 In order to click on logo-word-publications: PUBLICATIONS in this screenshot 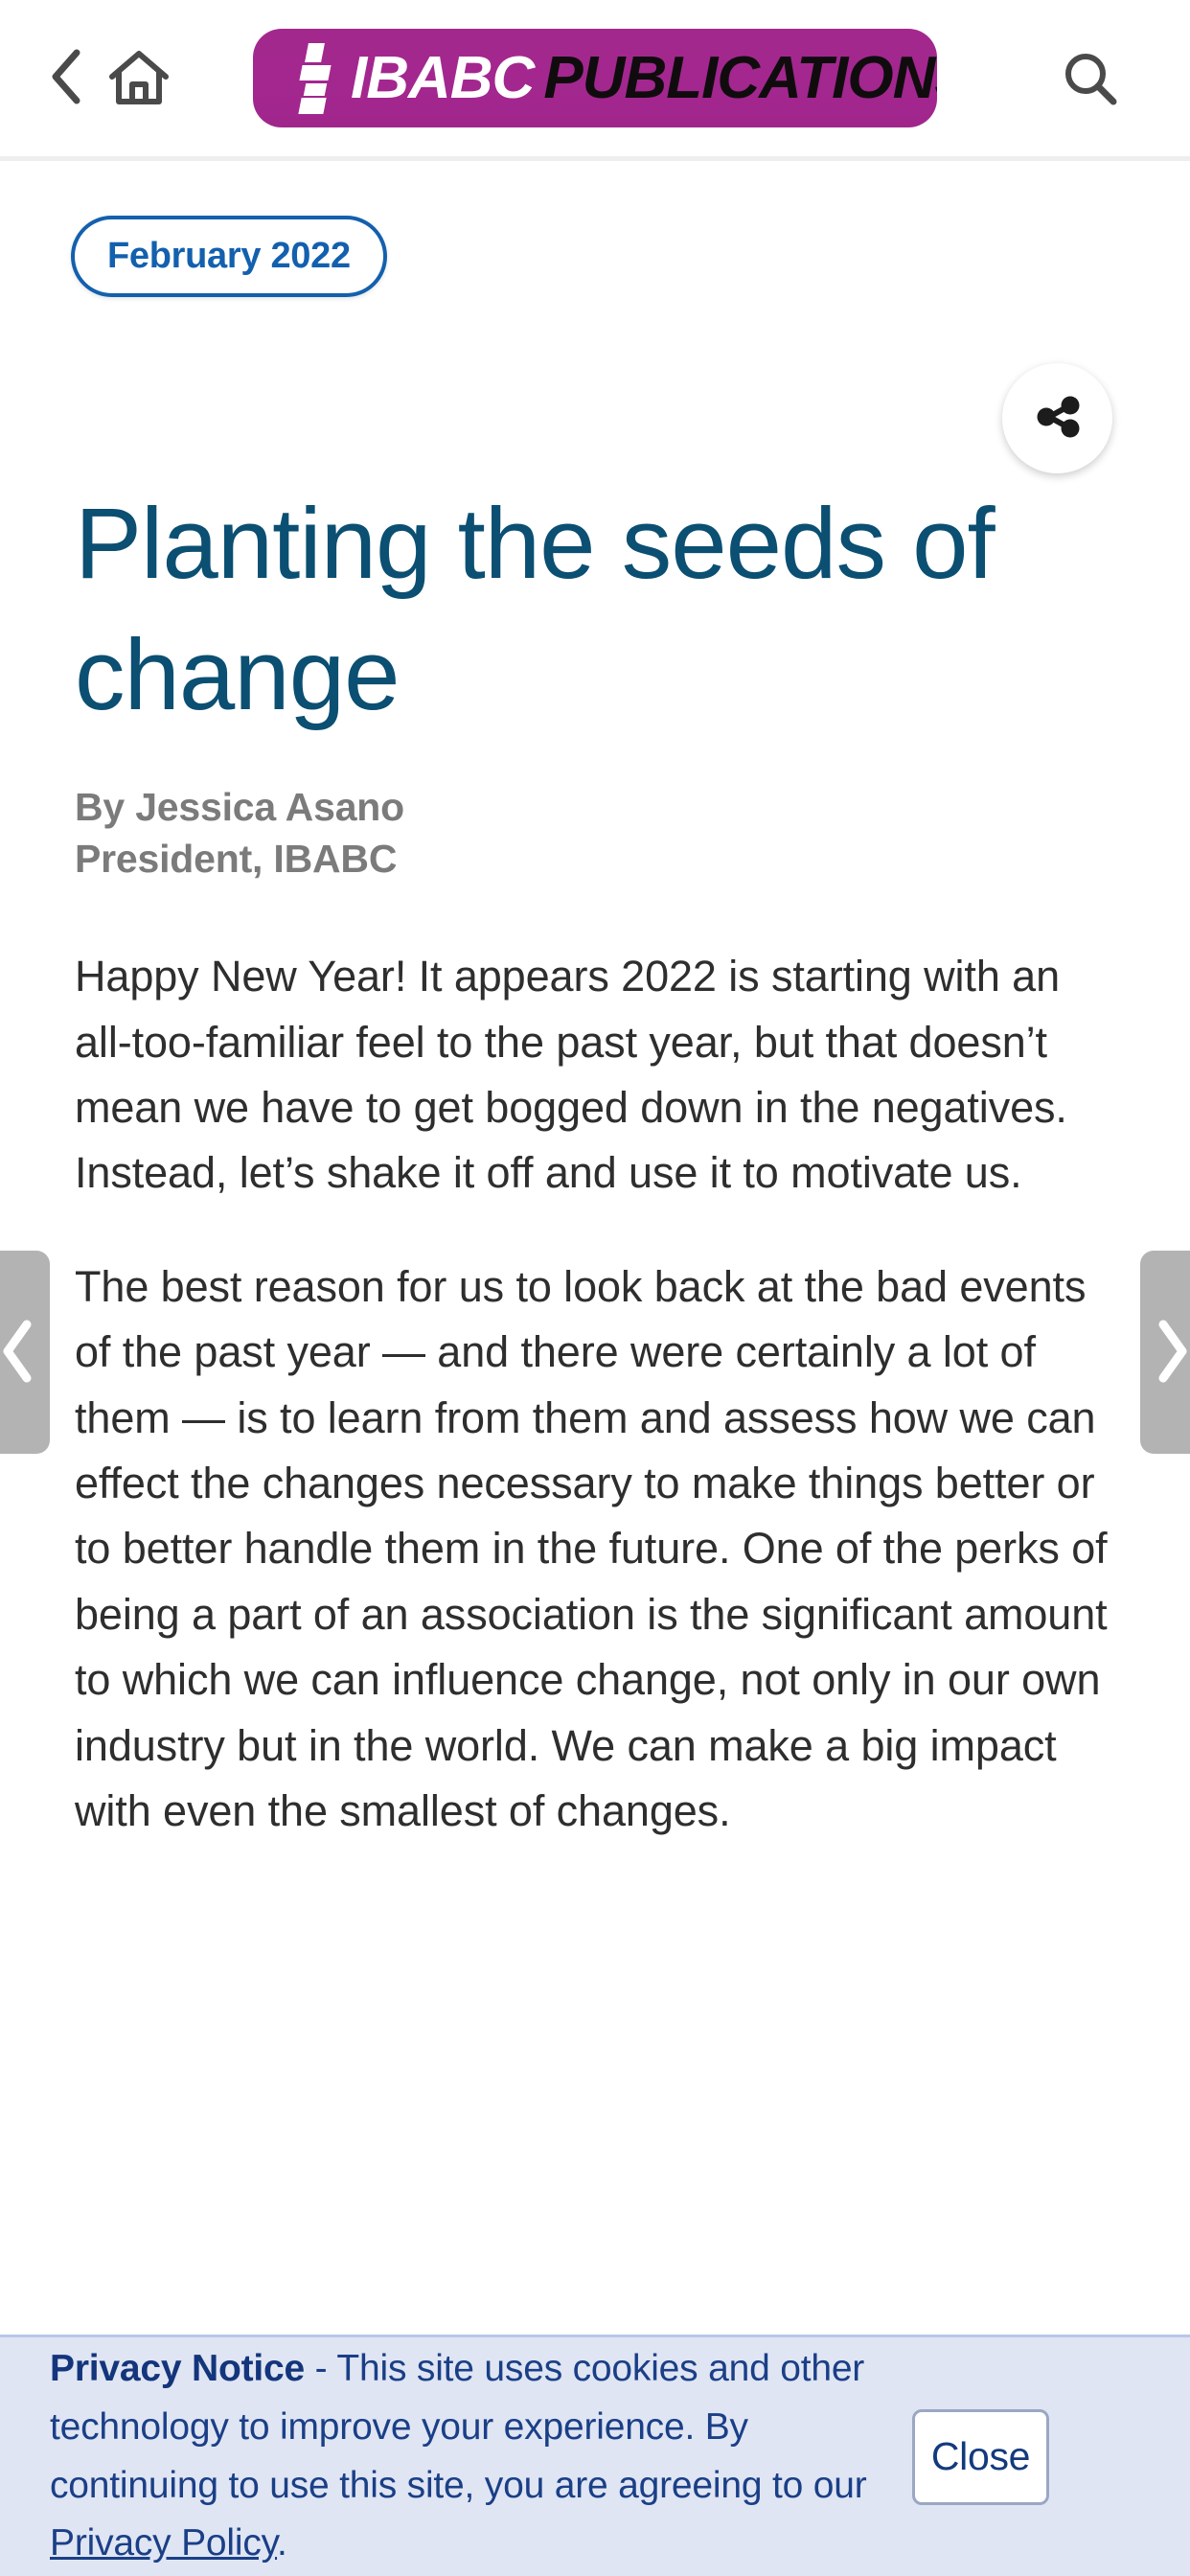, I will do `click(740, 77)`.